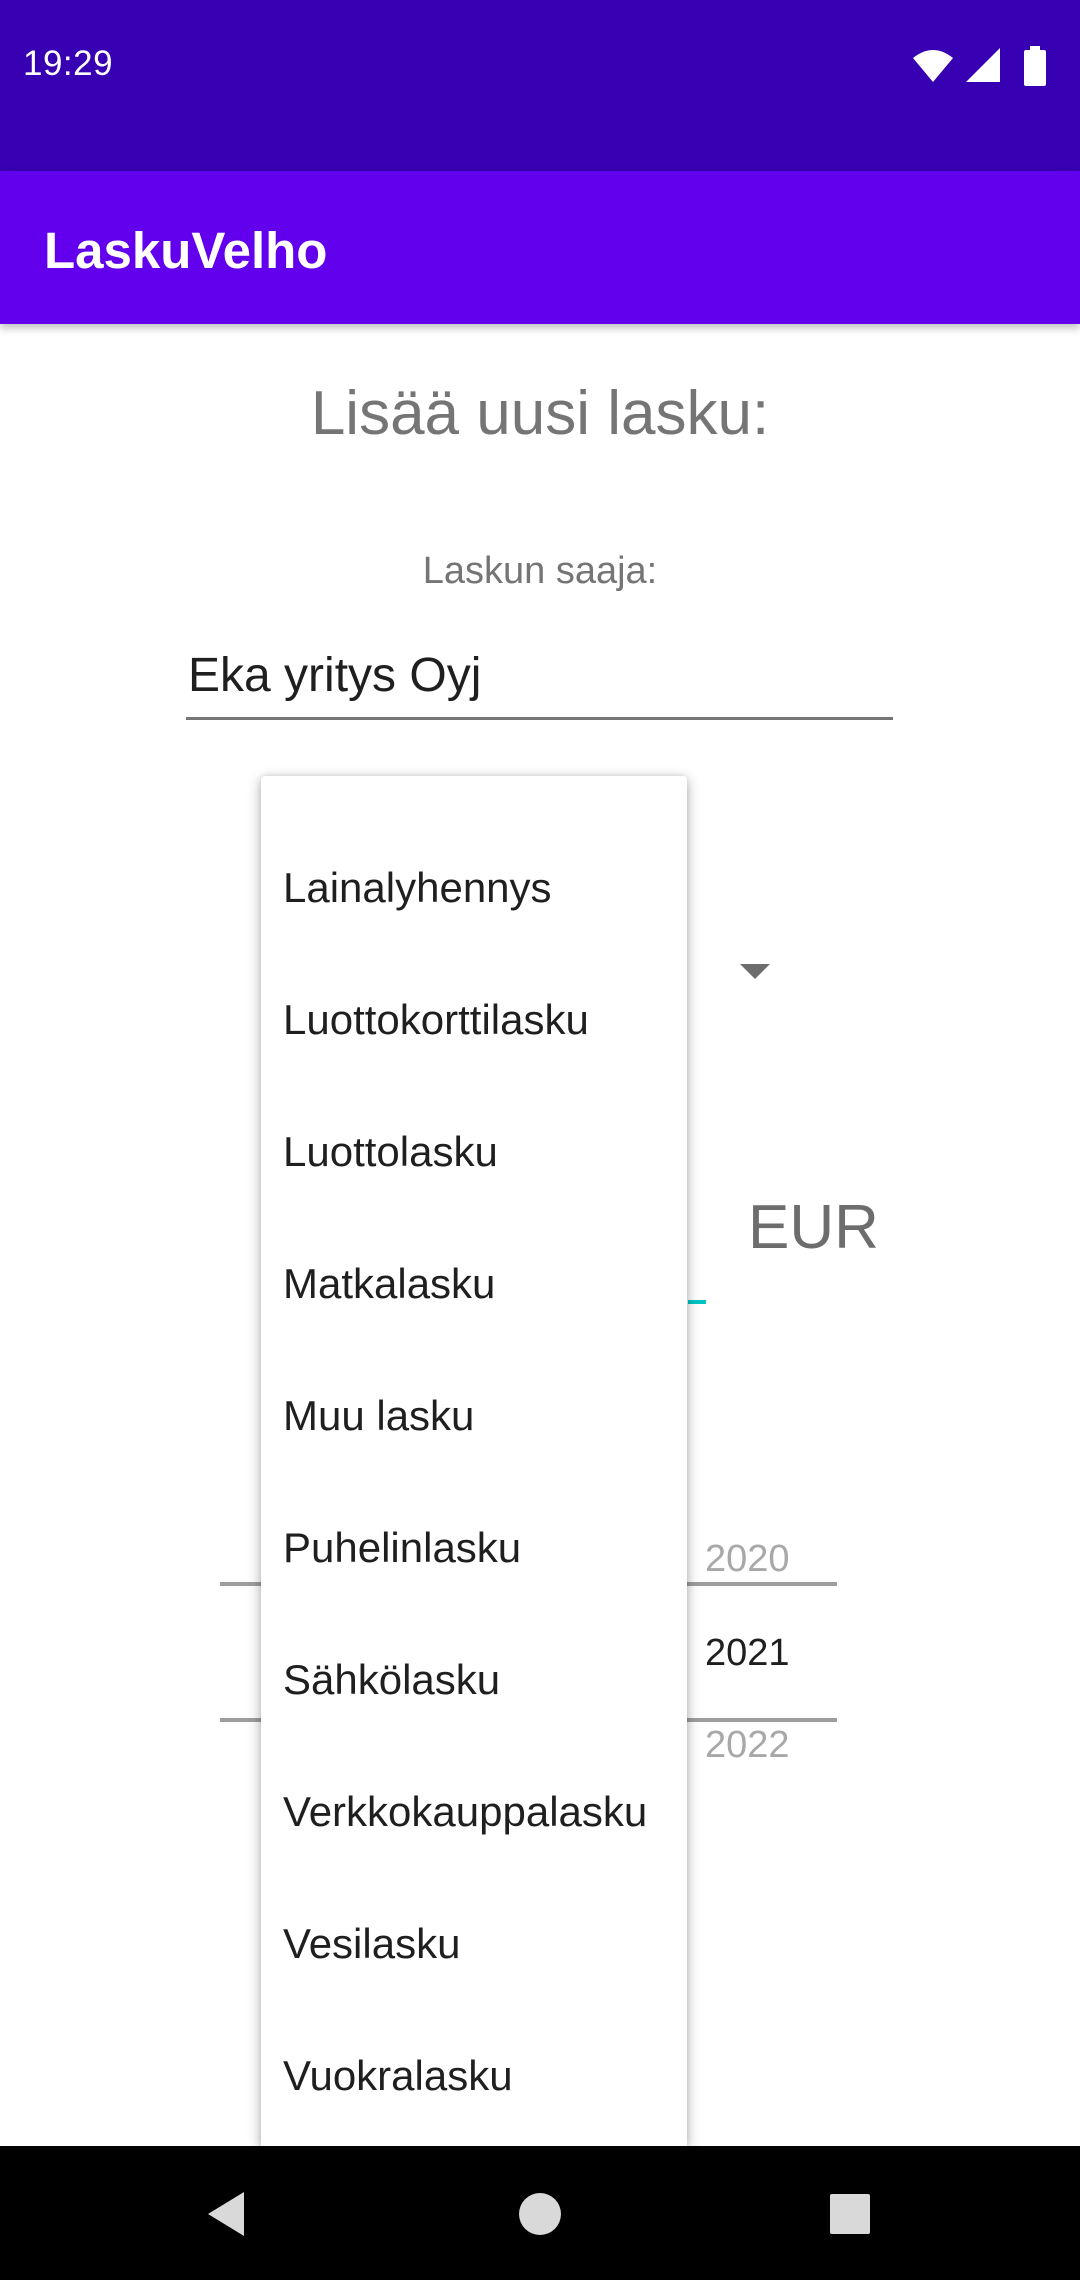  What do you see at coordinates (474, 2076) in the screenshot?
I see `dropdown-item: Vuokralasku` at bounding box center [474, 2076].